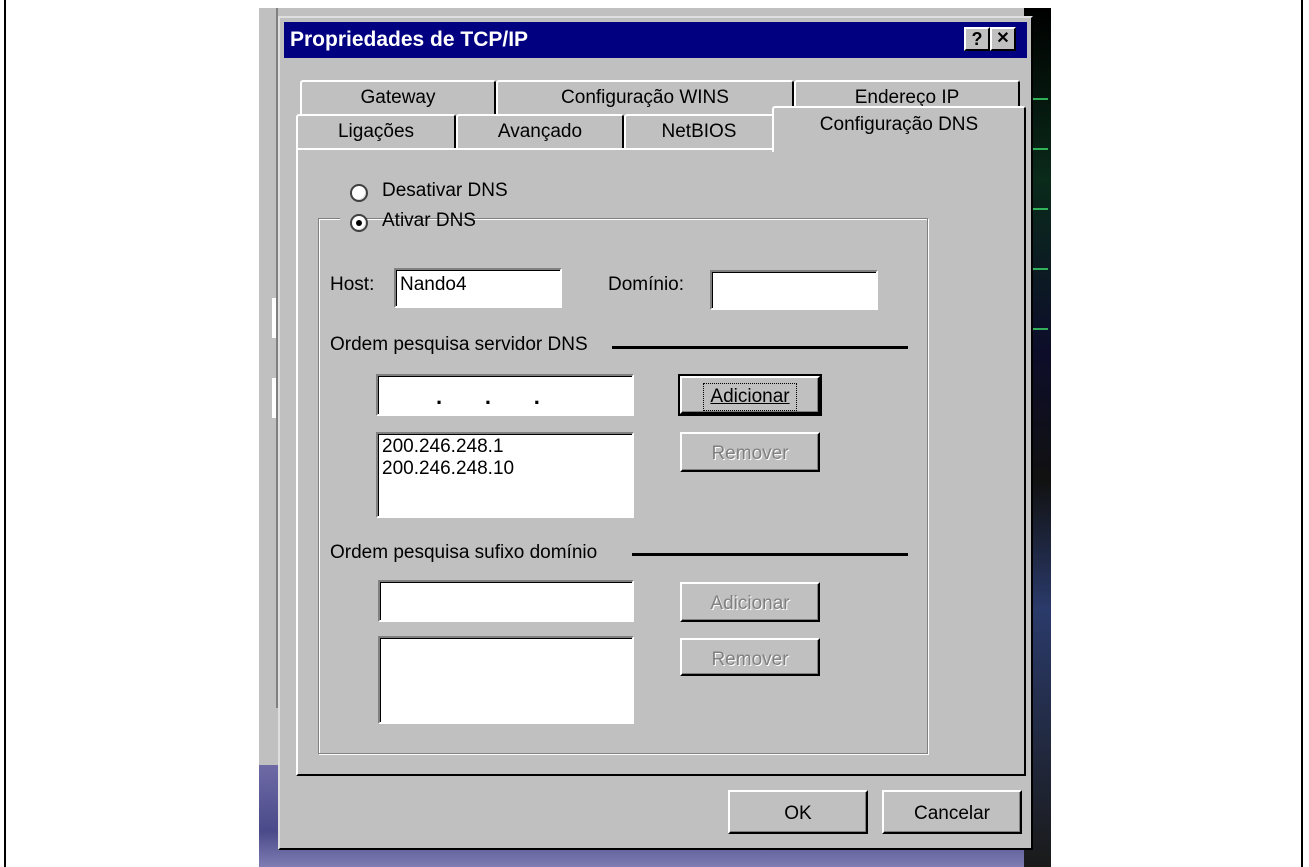  Describe the element at coordinates (488, 396) in the screenshot. I see `ip-dots: . . .` at that location.